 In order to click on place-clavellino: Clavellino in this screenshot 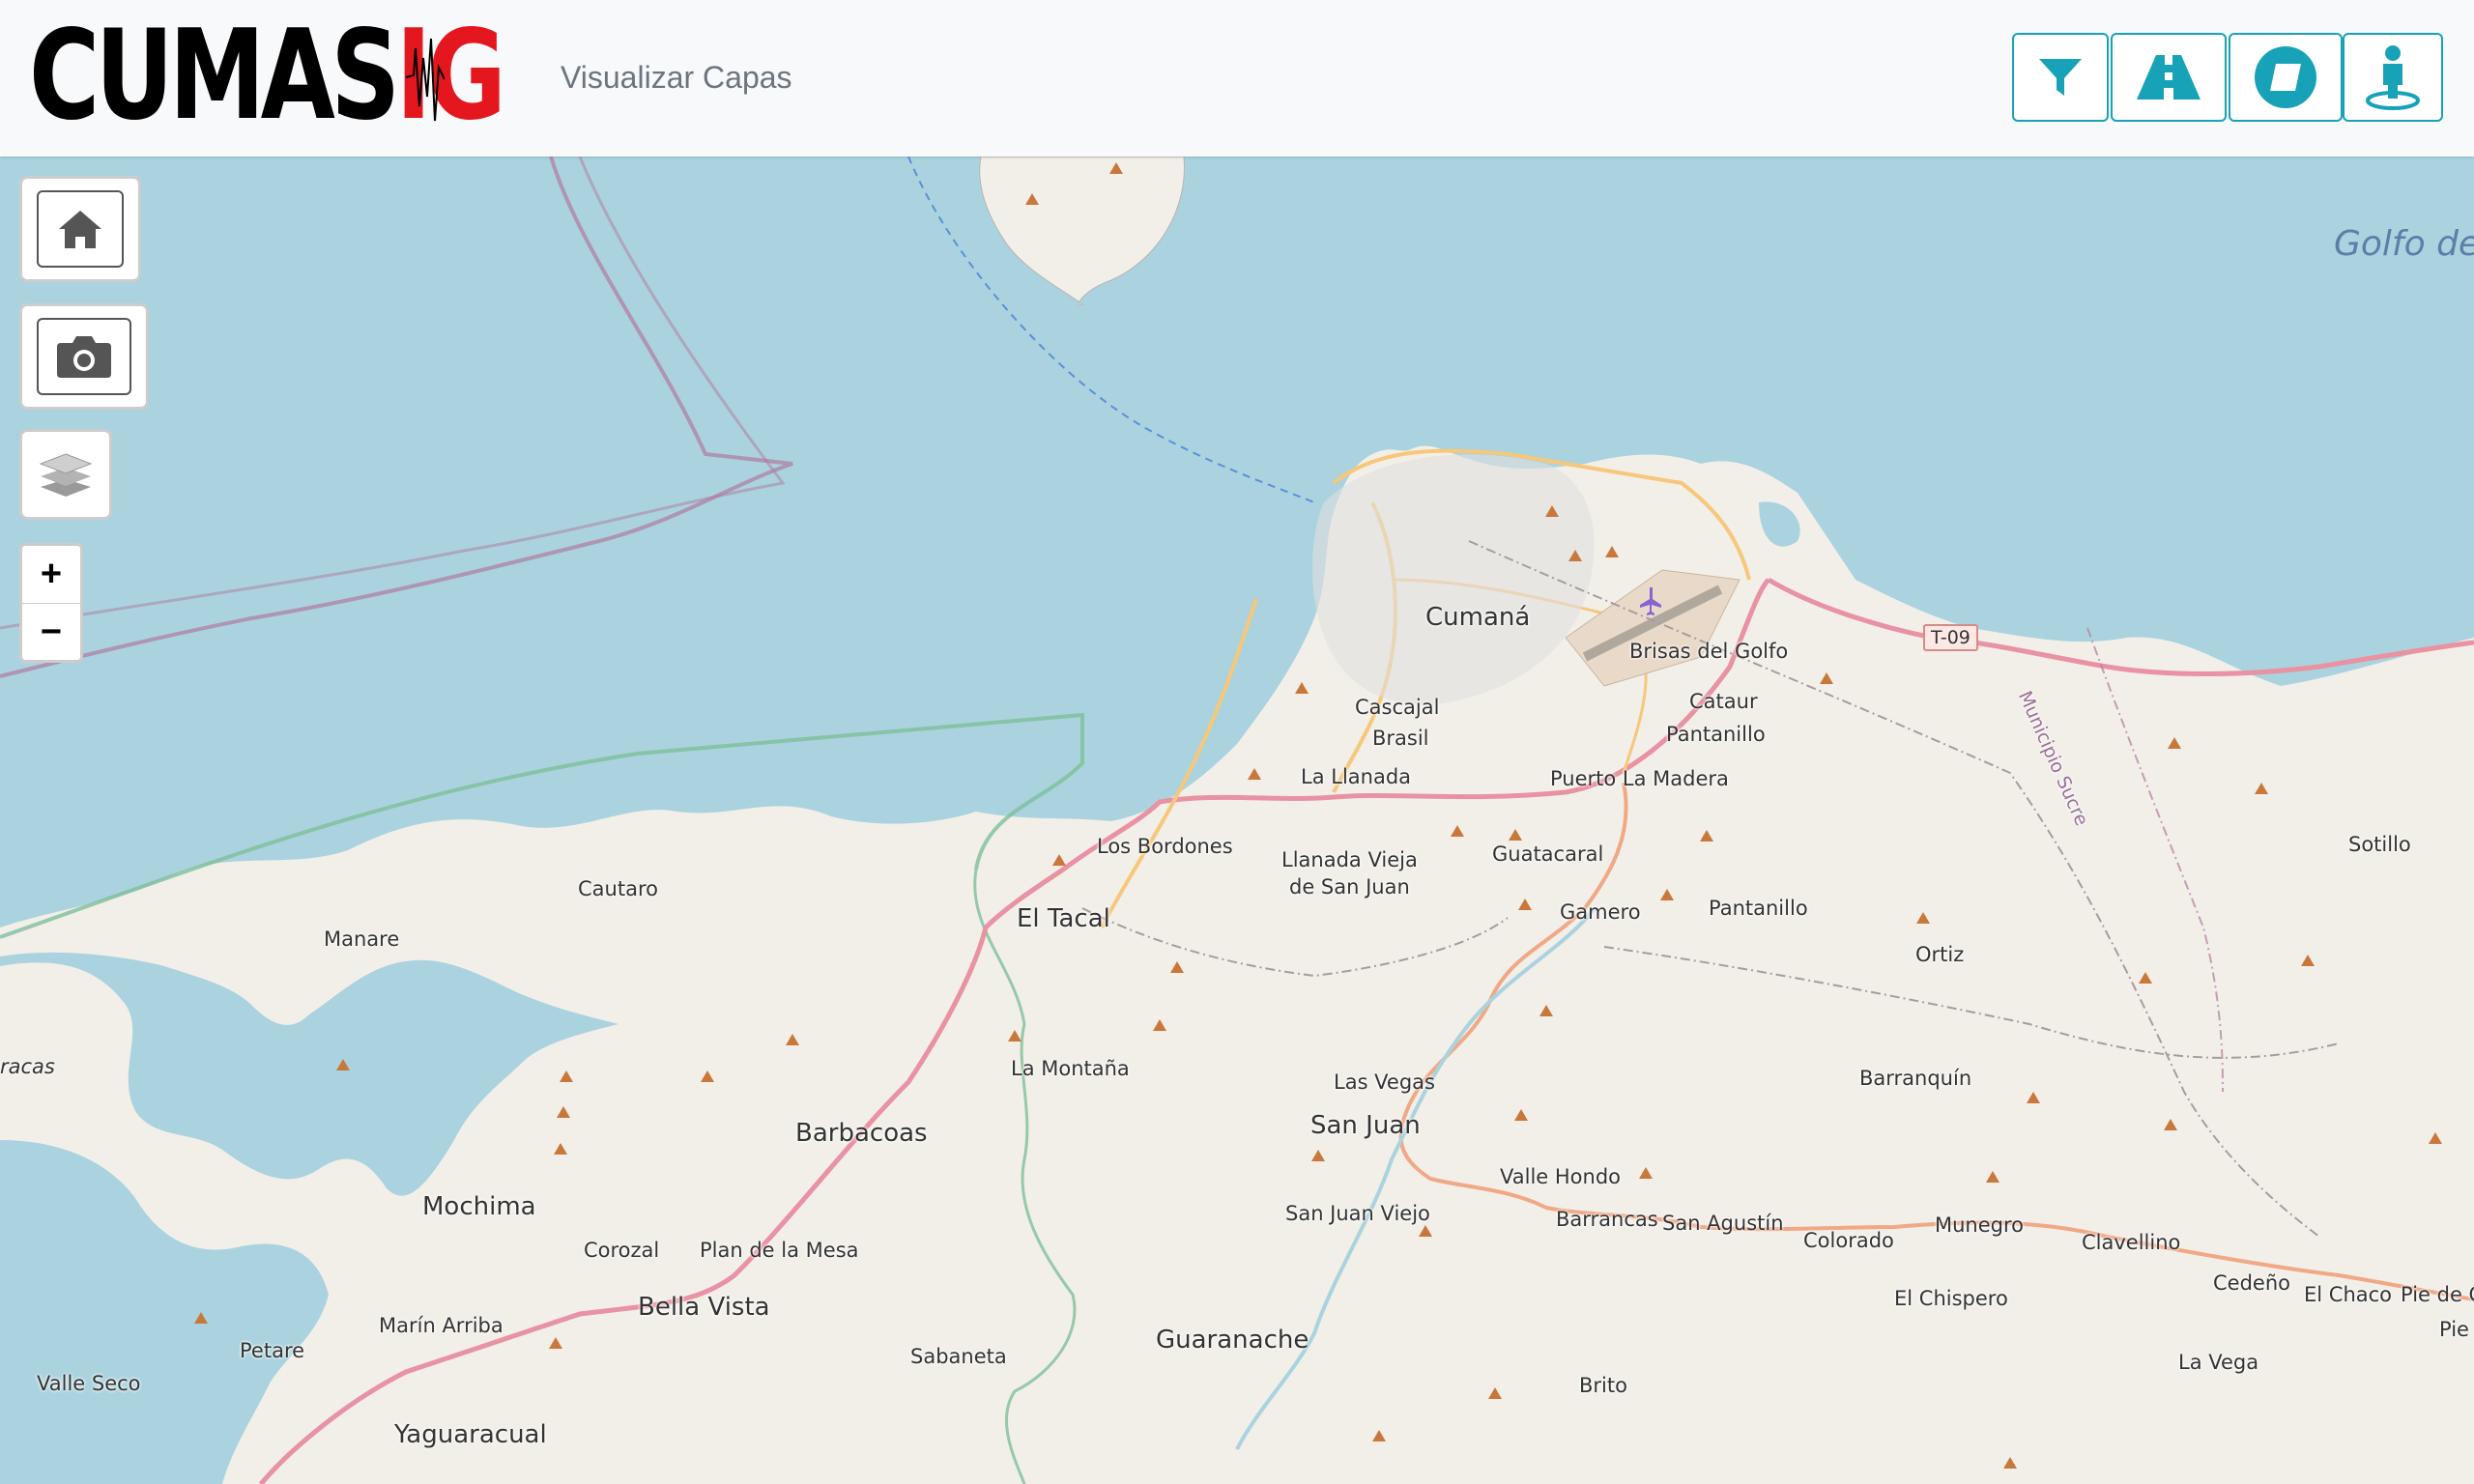, I will do `click(2132, 1242)`.